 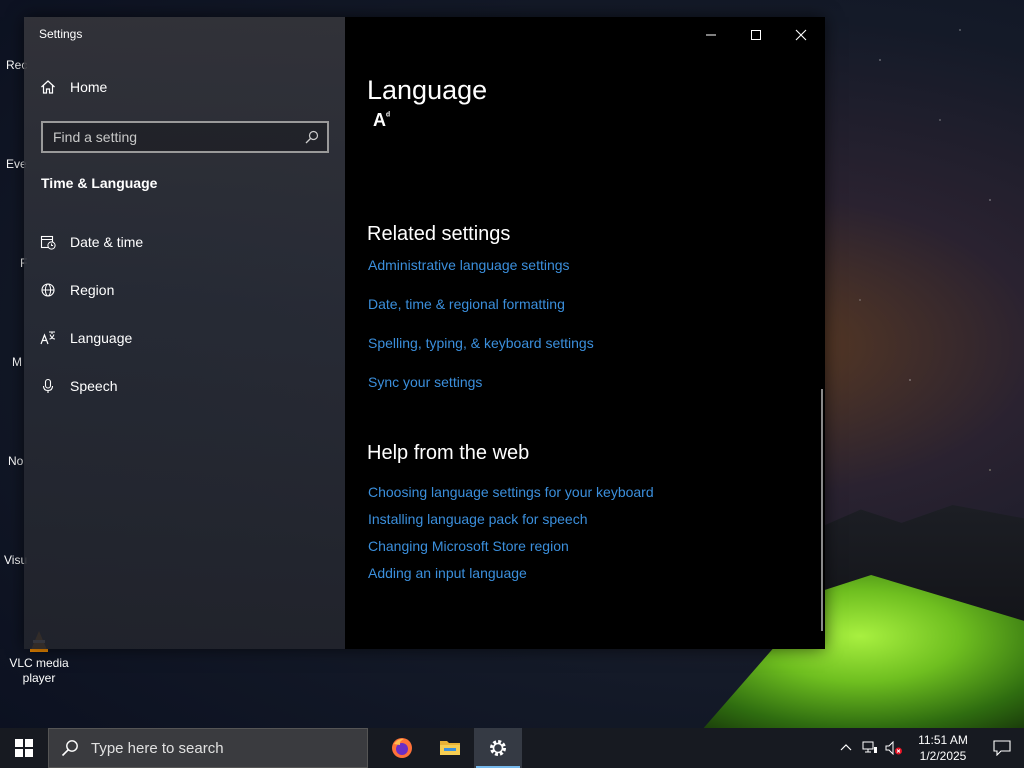 I want to click on volume-button, so click(x=894, y=748).